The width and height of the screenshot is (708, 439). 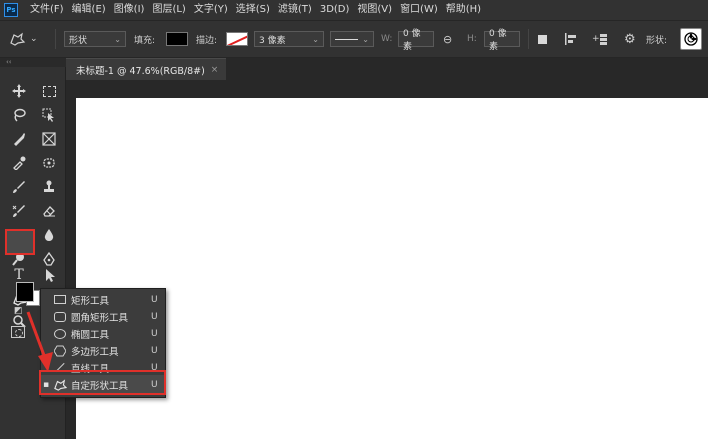 What do you see at coordinates (387, 69) in the screenshot?
I see `document-tabs: 未标题-1 @ 47.6%(RGB/8#) ×` at bounding box center [387, 69].